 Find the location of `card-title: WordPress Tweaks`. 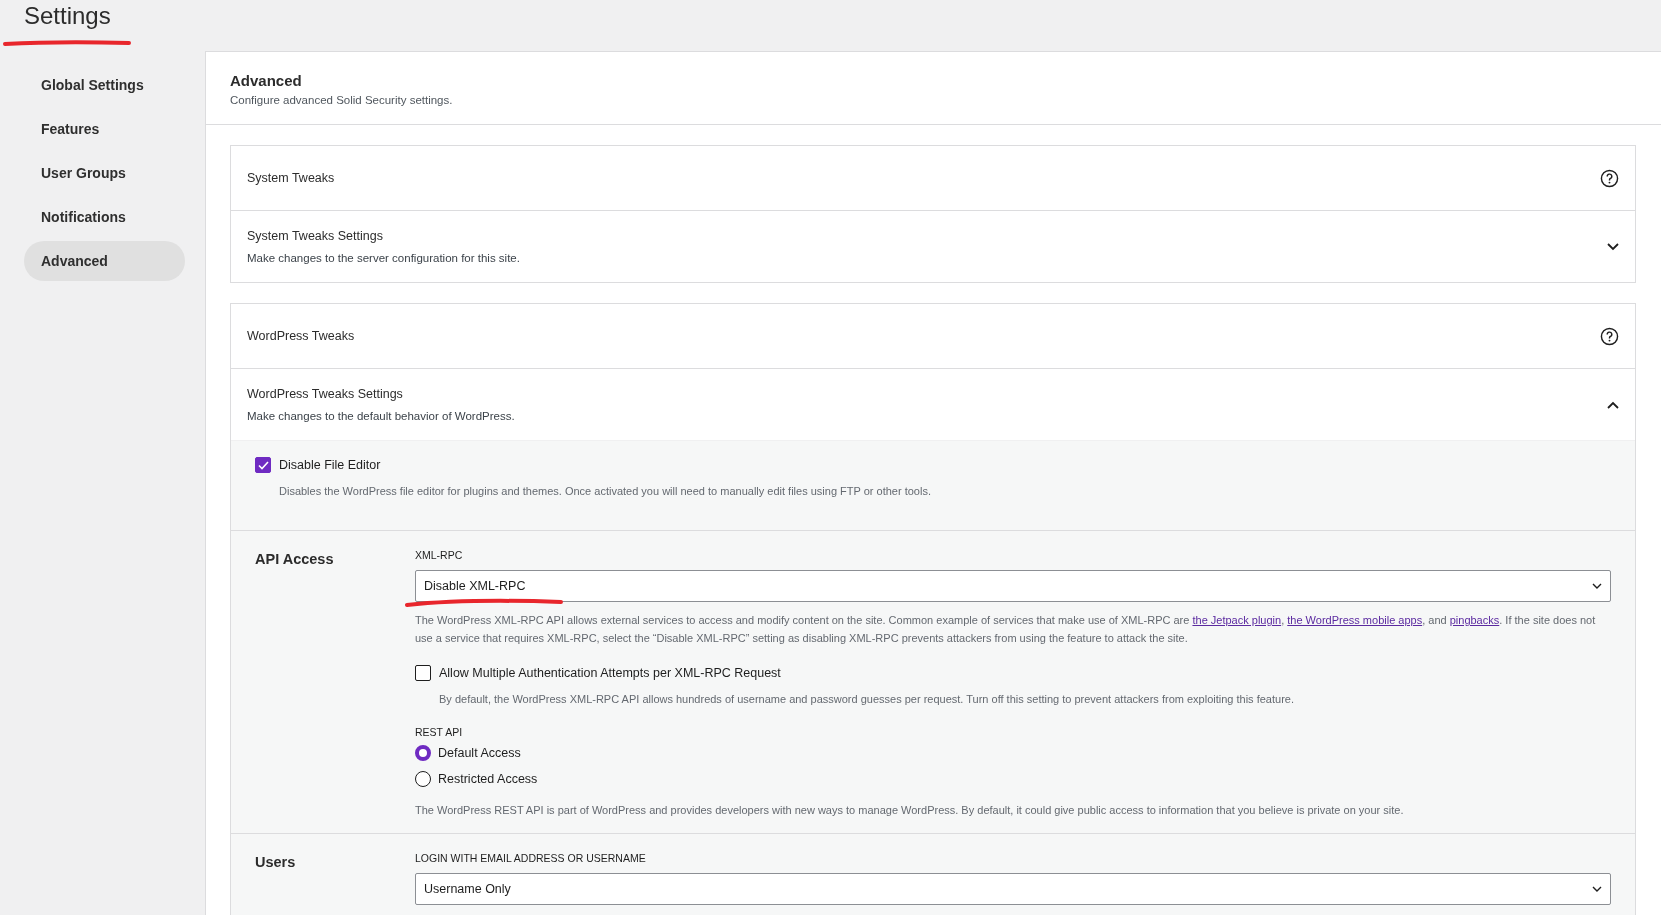

card-title: WordPress Tweaks is located at coordinates (301, 336).